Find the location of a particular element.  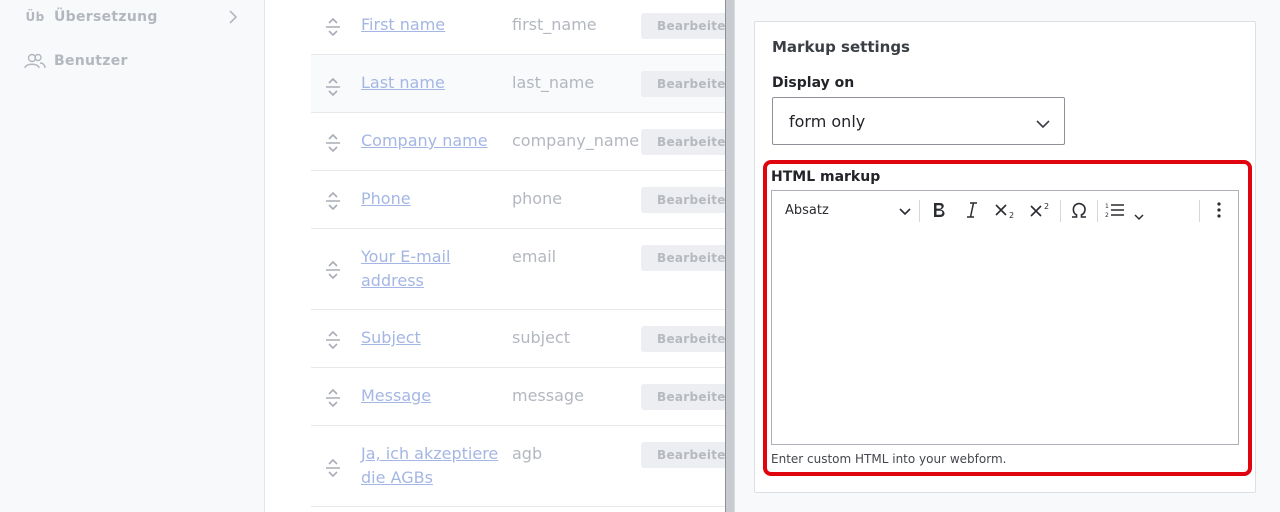

numbered-list-icon: 12 is located at coordinates (1124, 210).